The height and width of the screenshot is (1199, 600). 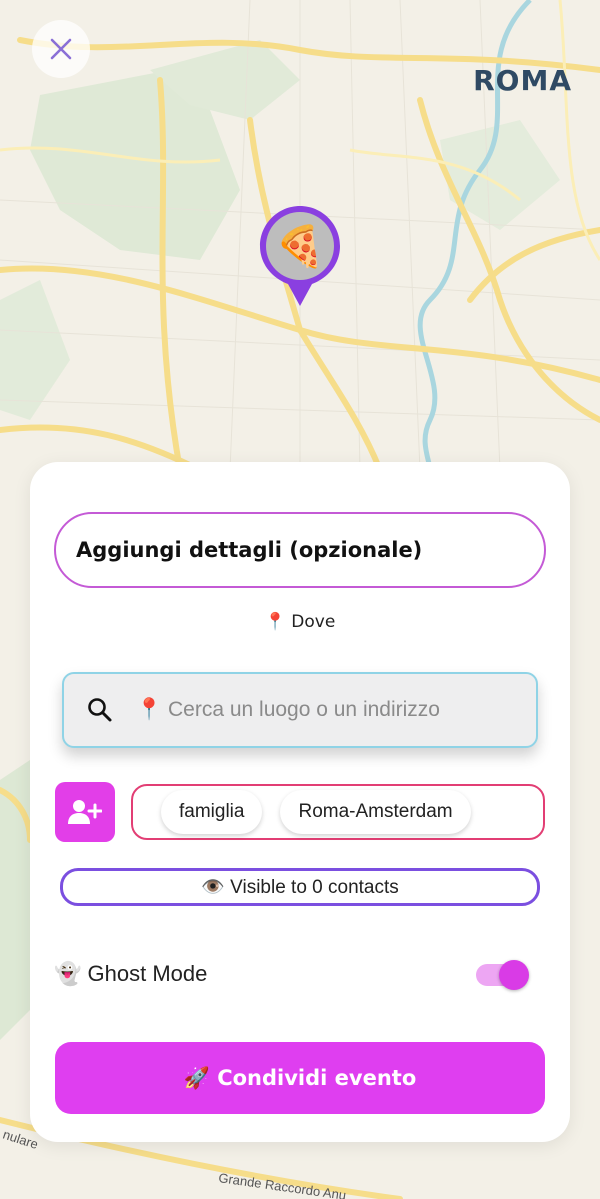 I want to click on pizza-icon: 🍕, so click(x=300, y=246).